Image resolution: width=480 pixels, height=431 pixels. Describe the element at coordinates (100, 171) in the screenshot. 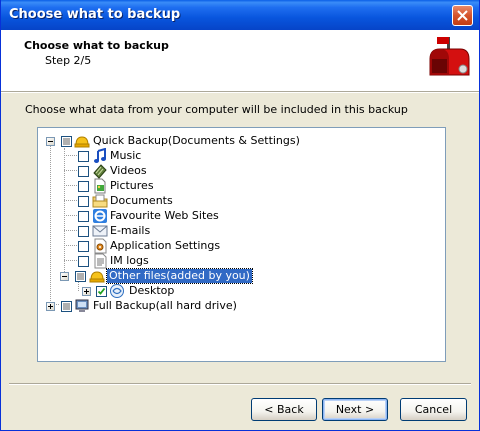

I see `film-icon` at that location.